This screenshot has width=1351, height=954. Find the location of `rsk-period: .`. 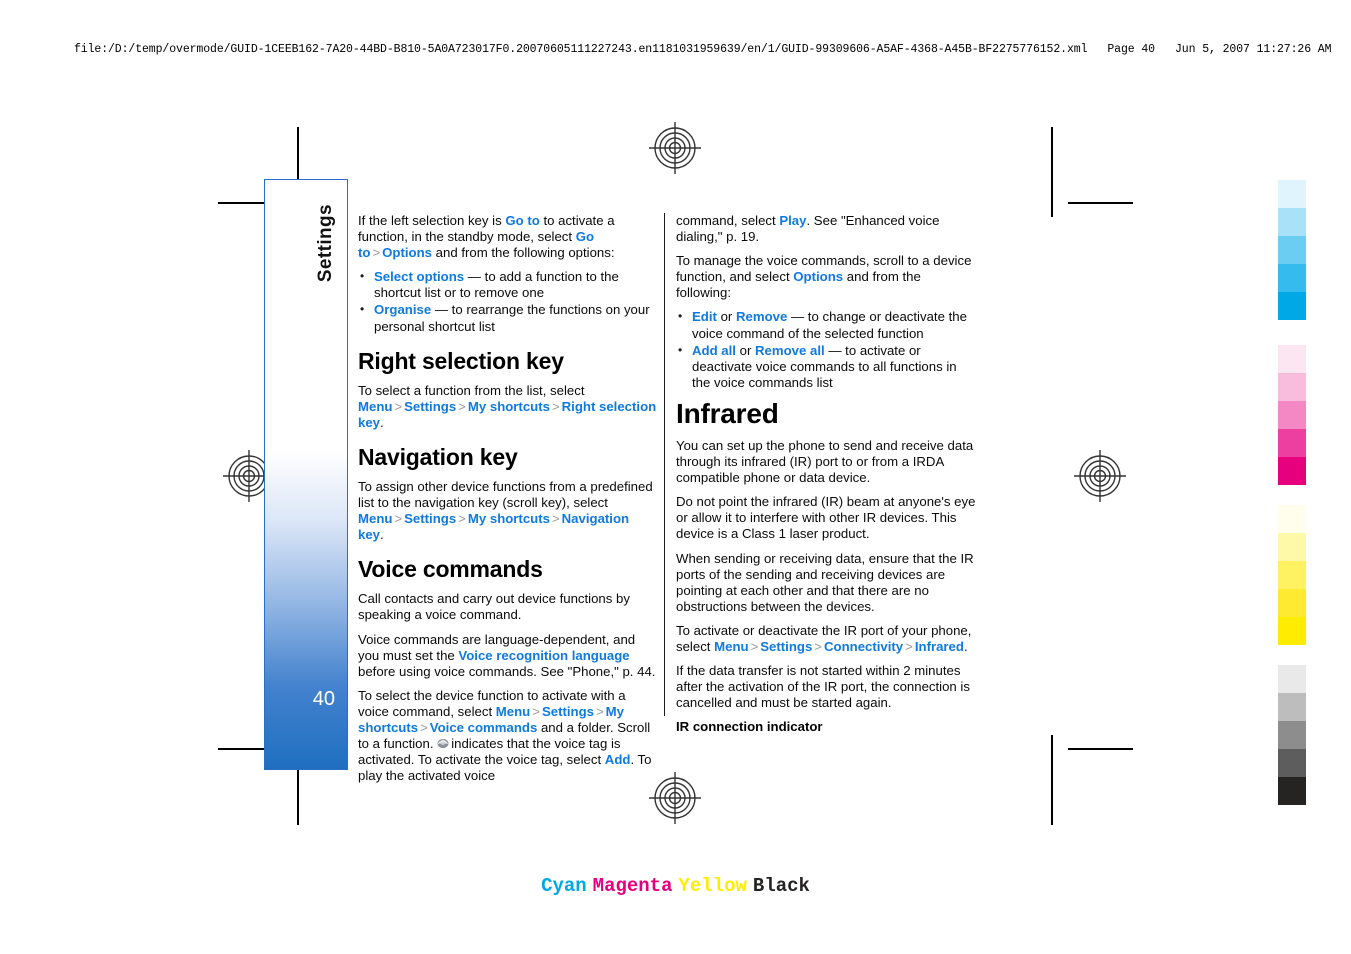

rsk-period: . is located at coordinates (382, 422).